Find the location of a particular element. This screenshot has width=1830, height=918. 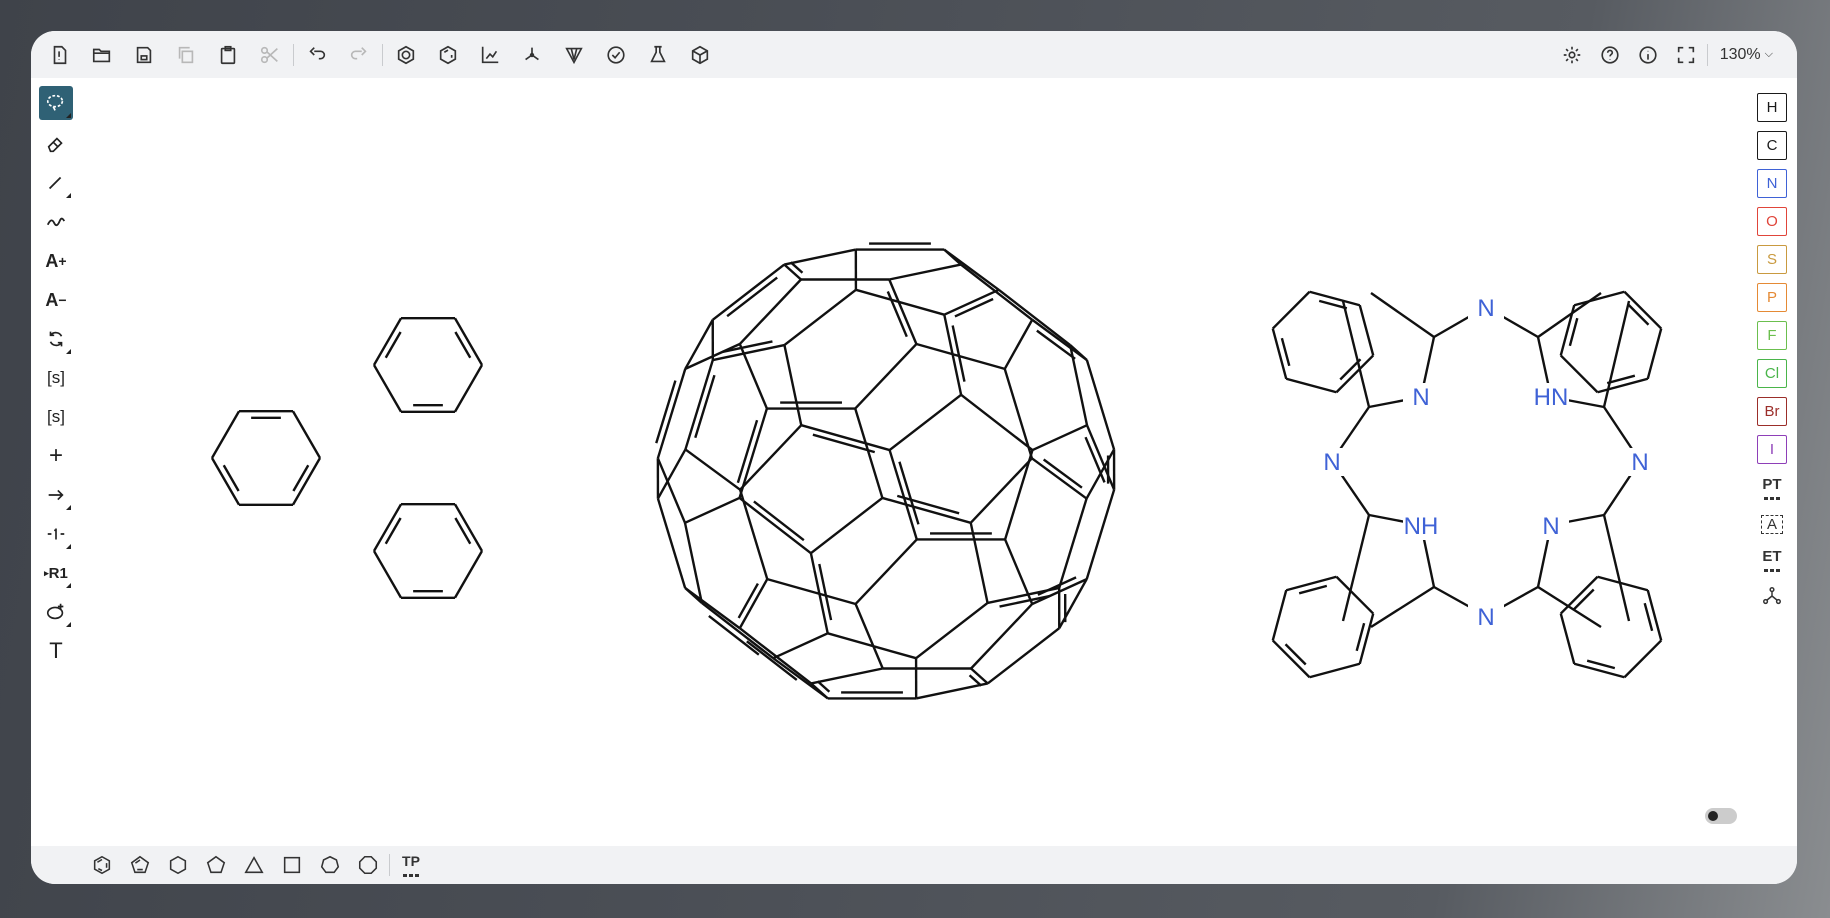

benzene-template-icon is located at coordinates (102, 865).